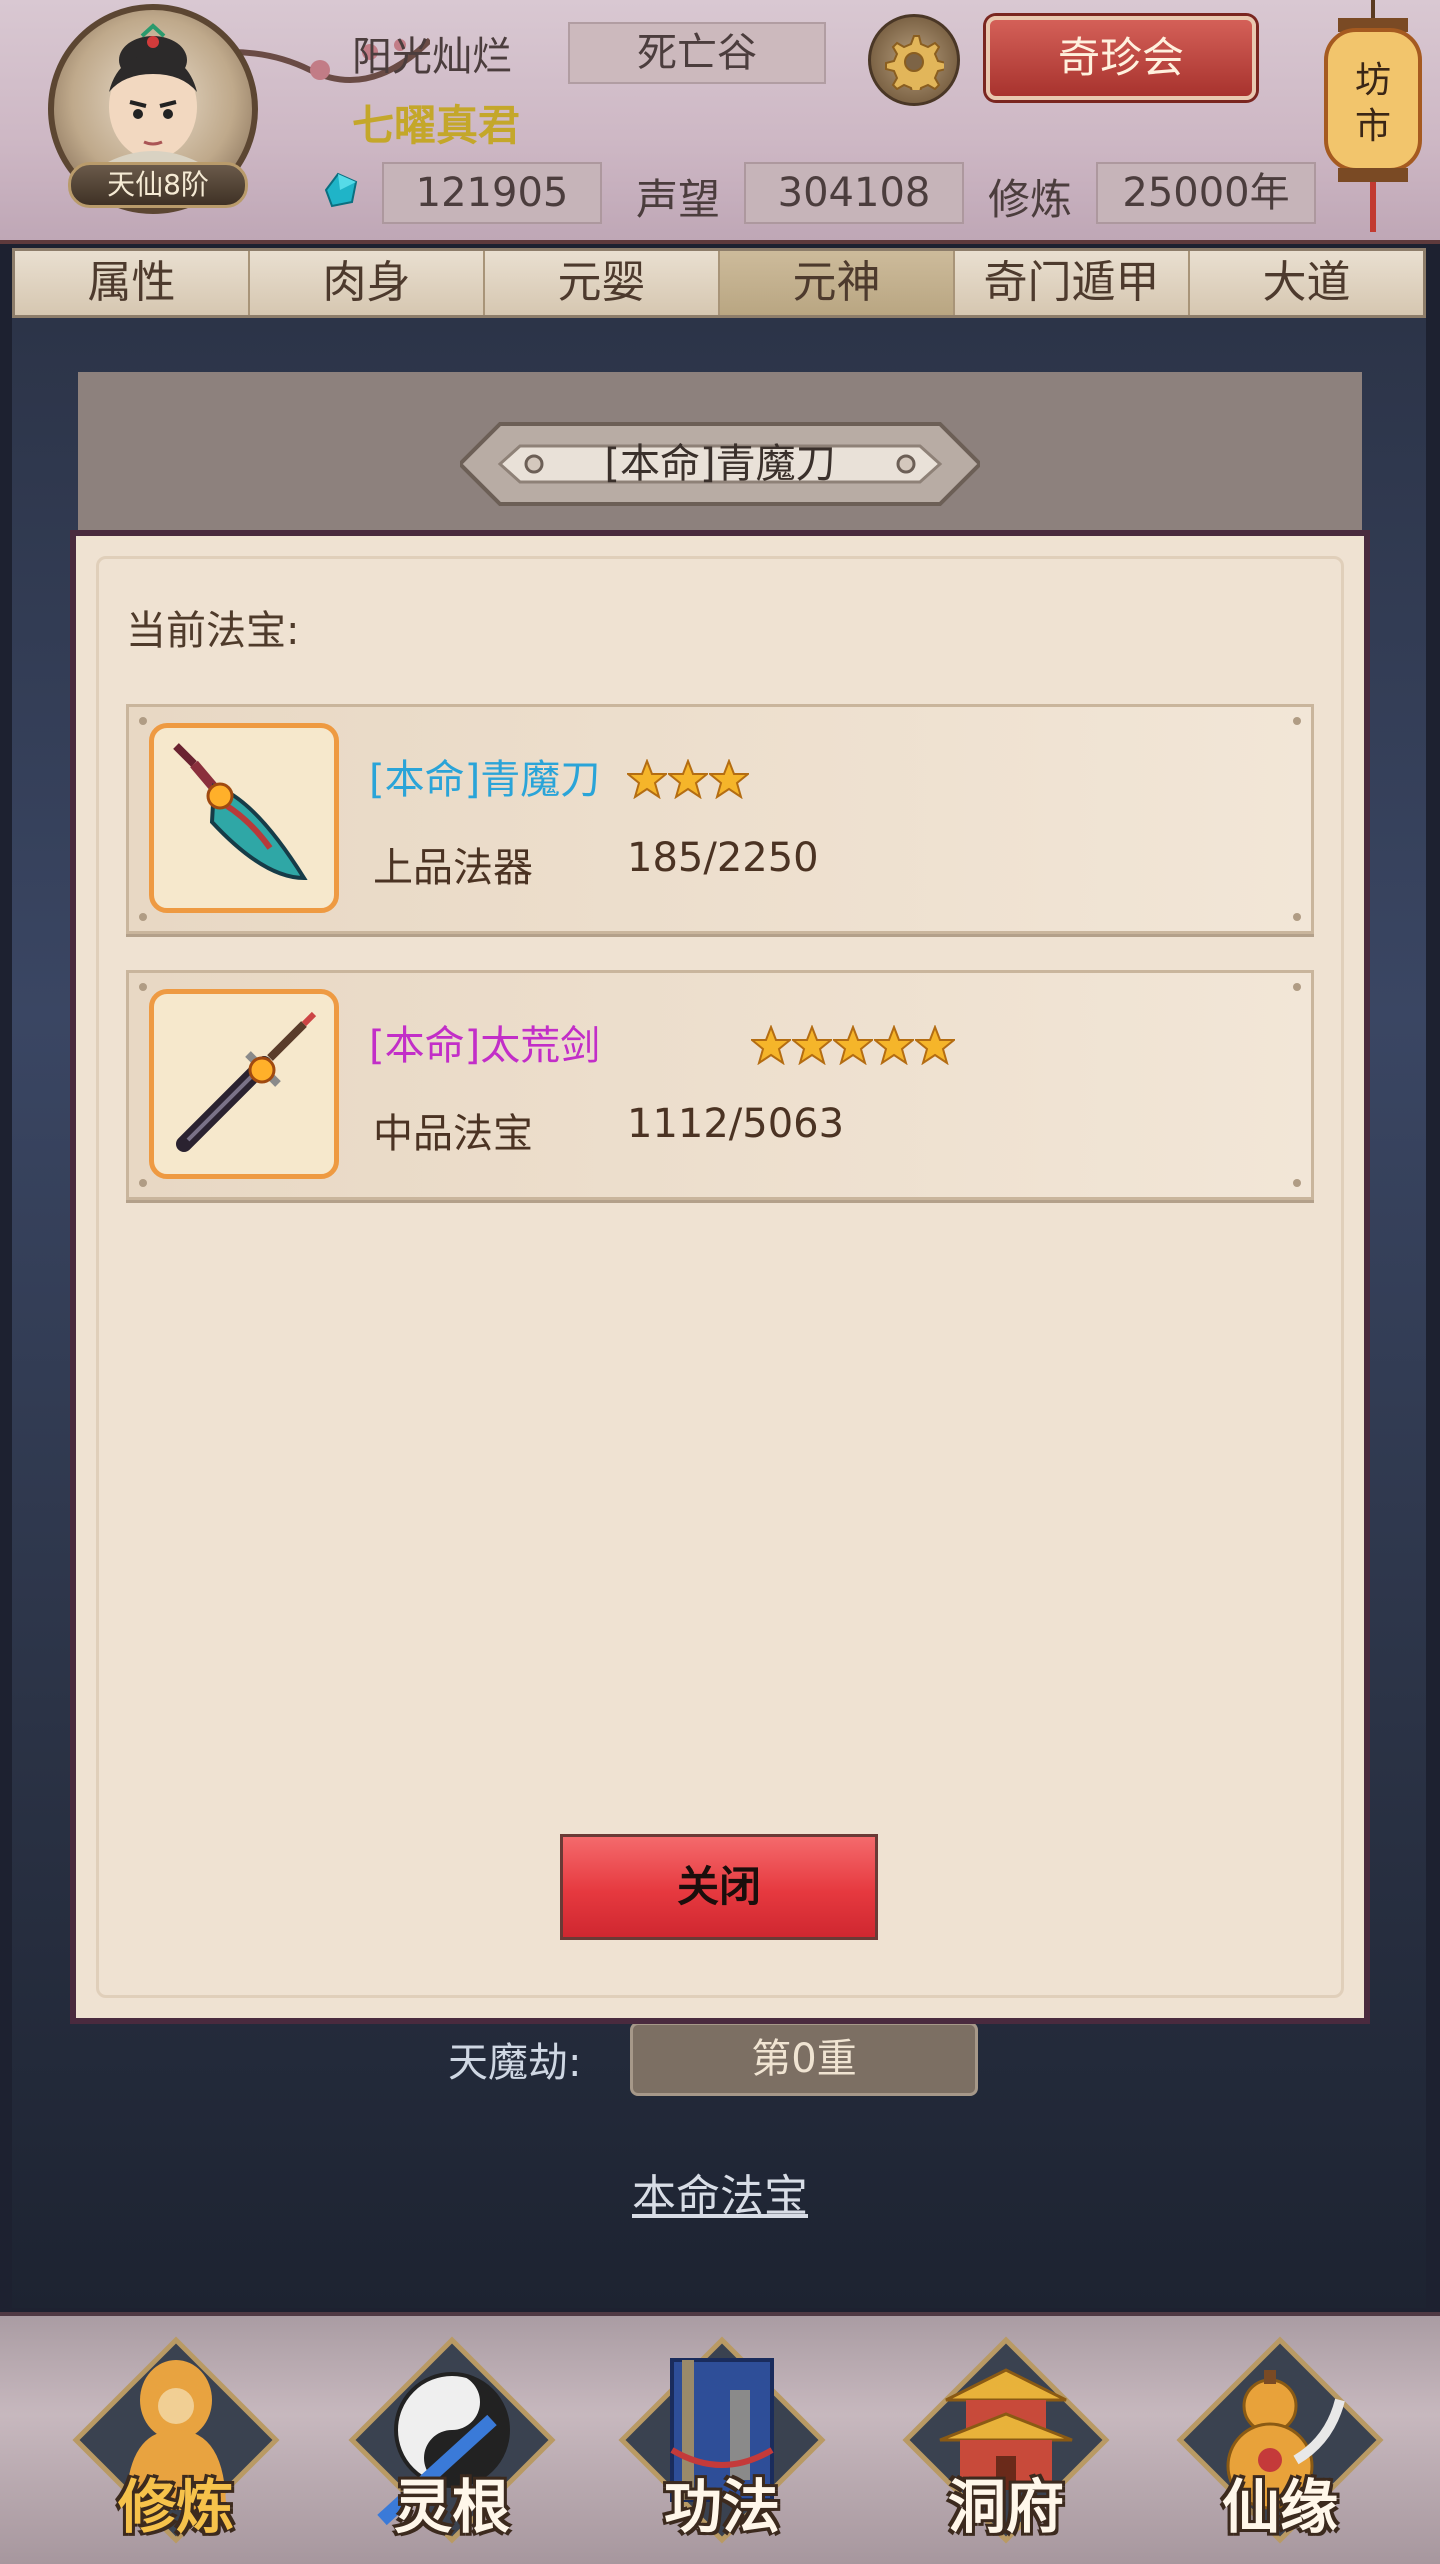  Describe the element at coordinates (1373, 126) in the screenshot. I see `market-label-bottom: 市` at that location.